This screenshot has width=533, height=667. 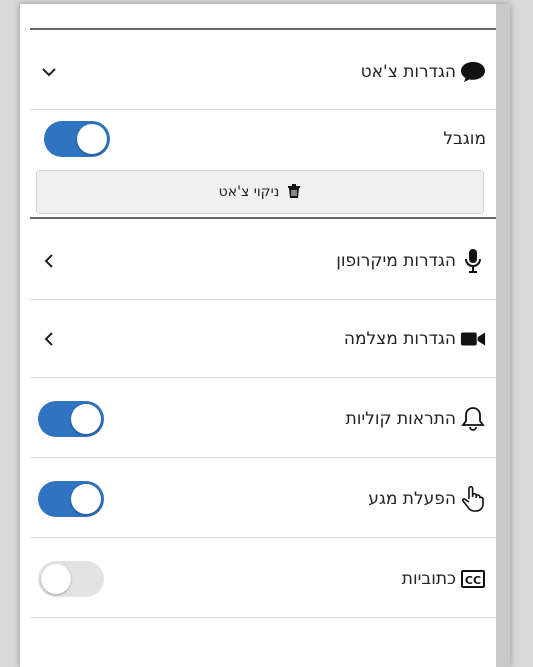 What do you see at coordinates (399, 338) in the screenshot?
I see `camera-settings-label: הגדרות מצלמה` at bounding box center [399, 338].